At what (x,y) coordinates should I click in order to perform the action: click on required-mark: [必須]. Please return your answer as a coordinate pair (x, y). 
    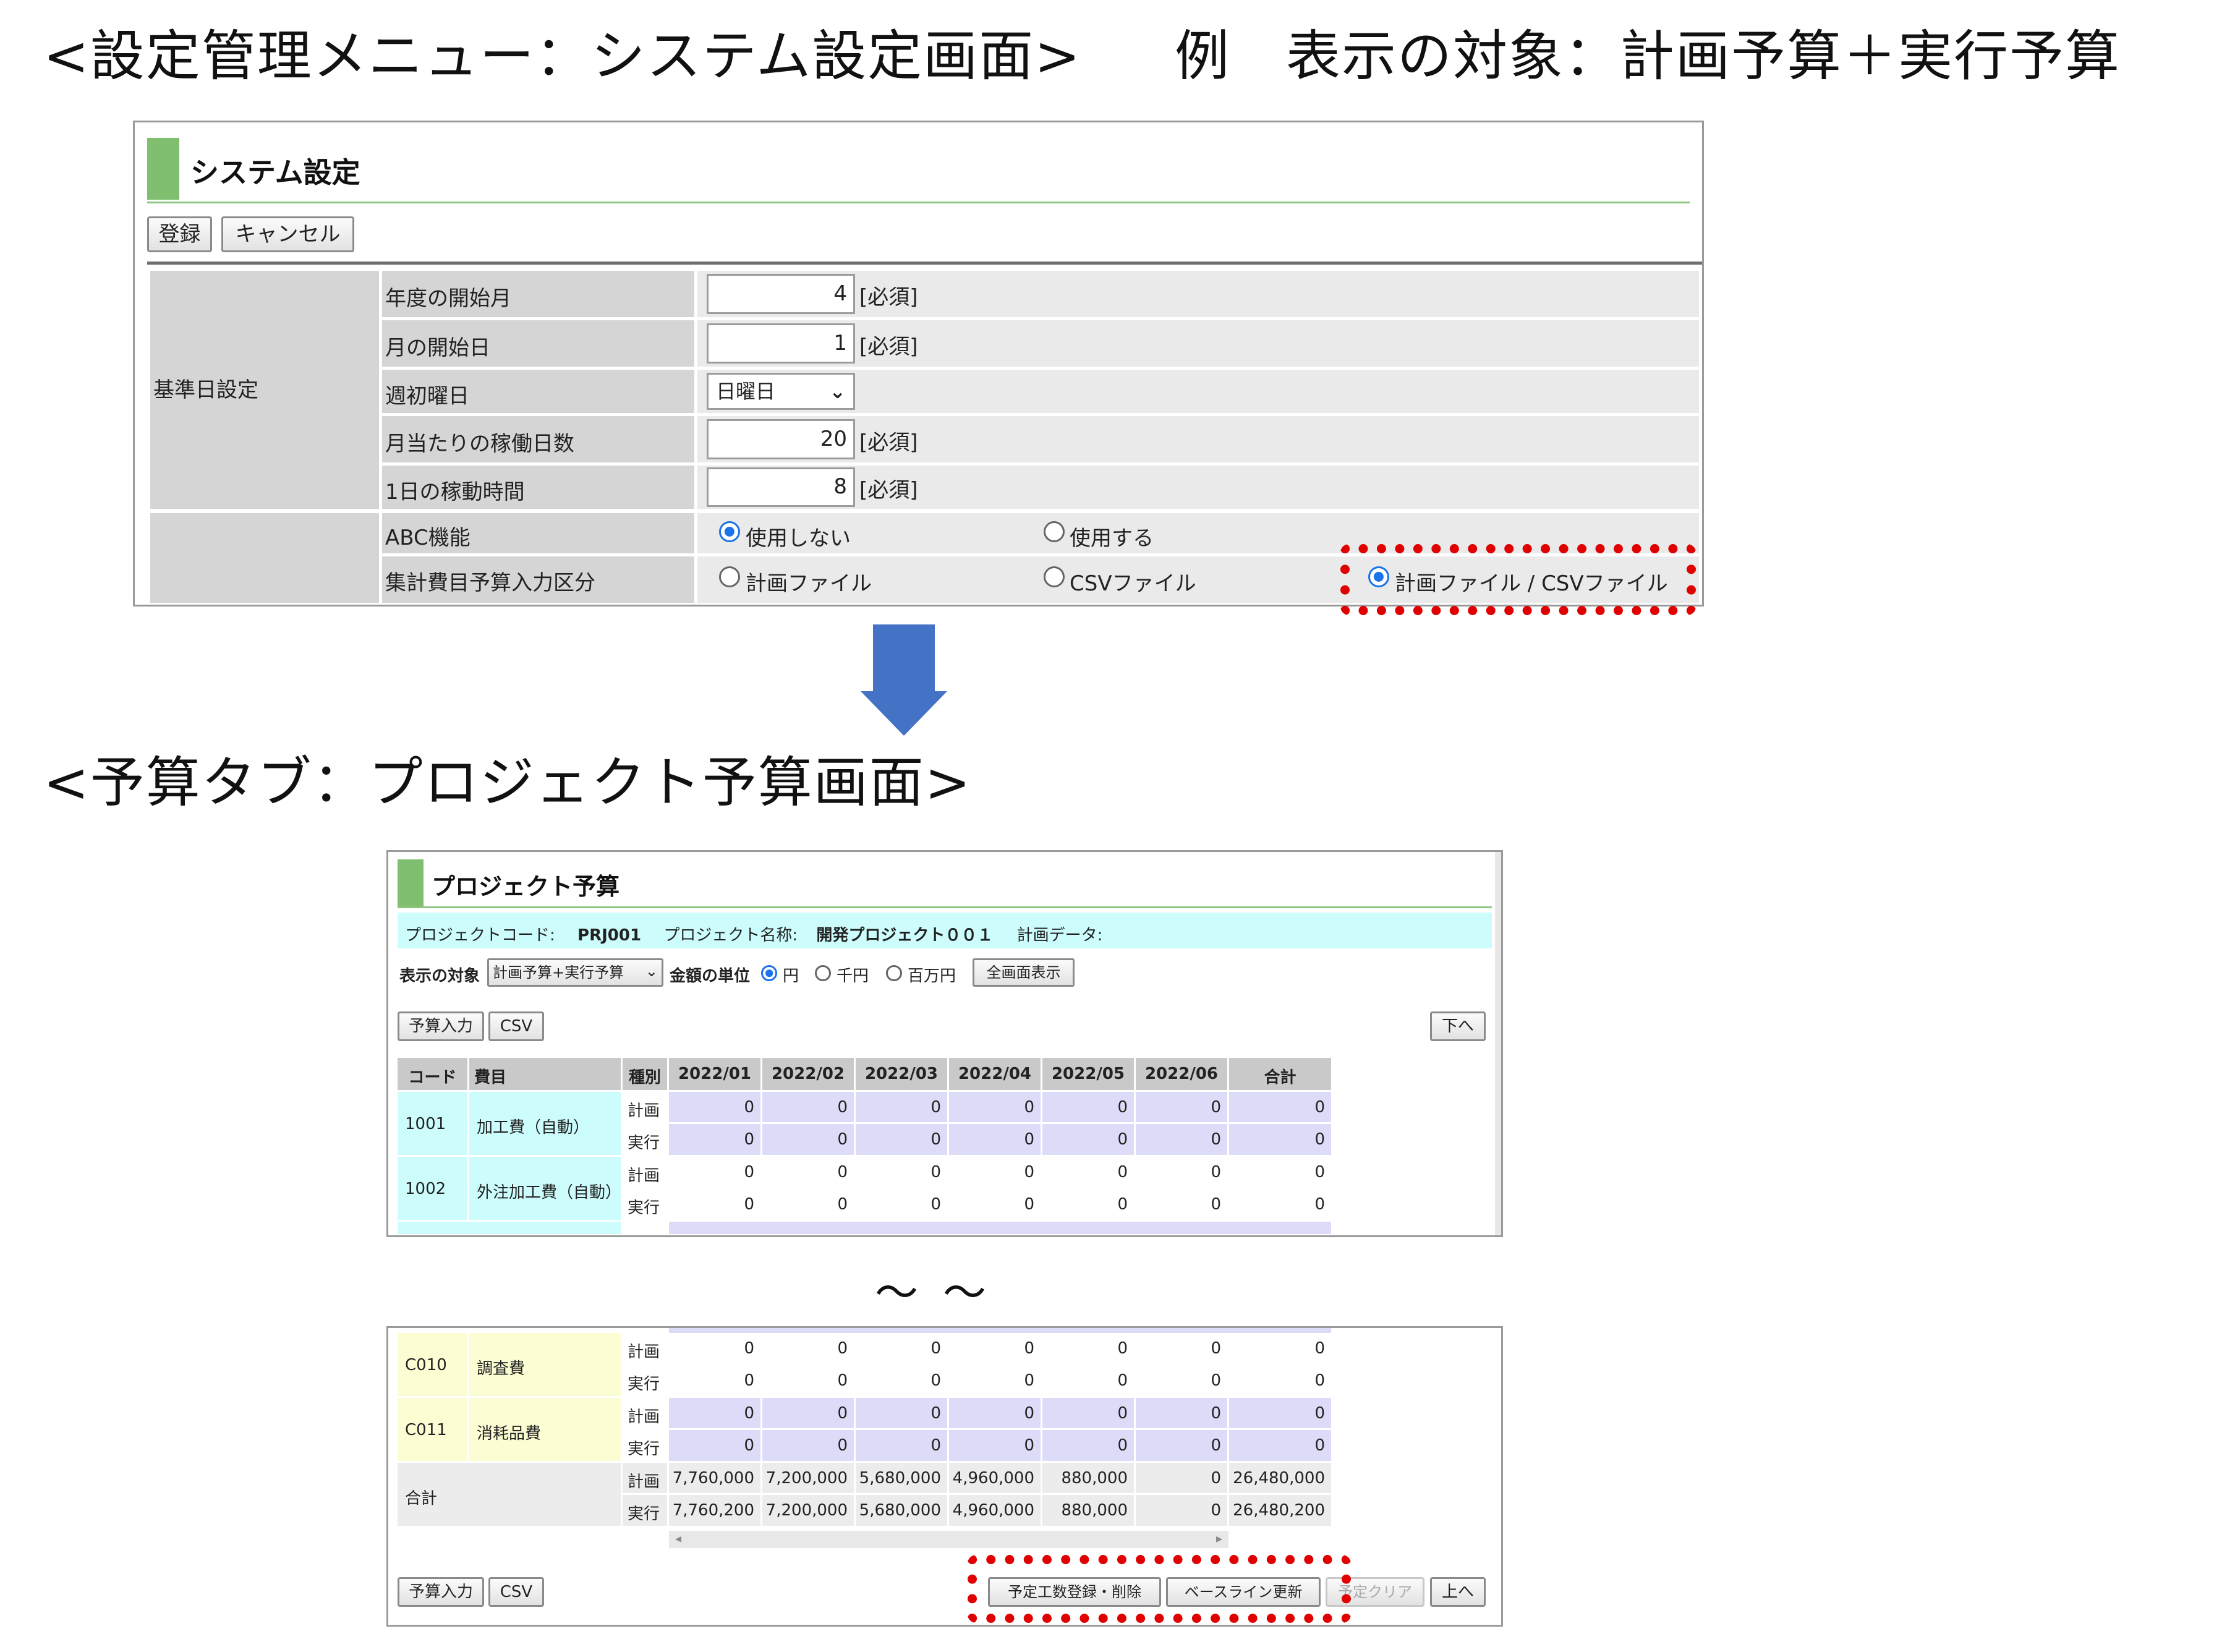
    Looking at the image, I should click on (888, 346).